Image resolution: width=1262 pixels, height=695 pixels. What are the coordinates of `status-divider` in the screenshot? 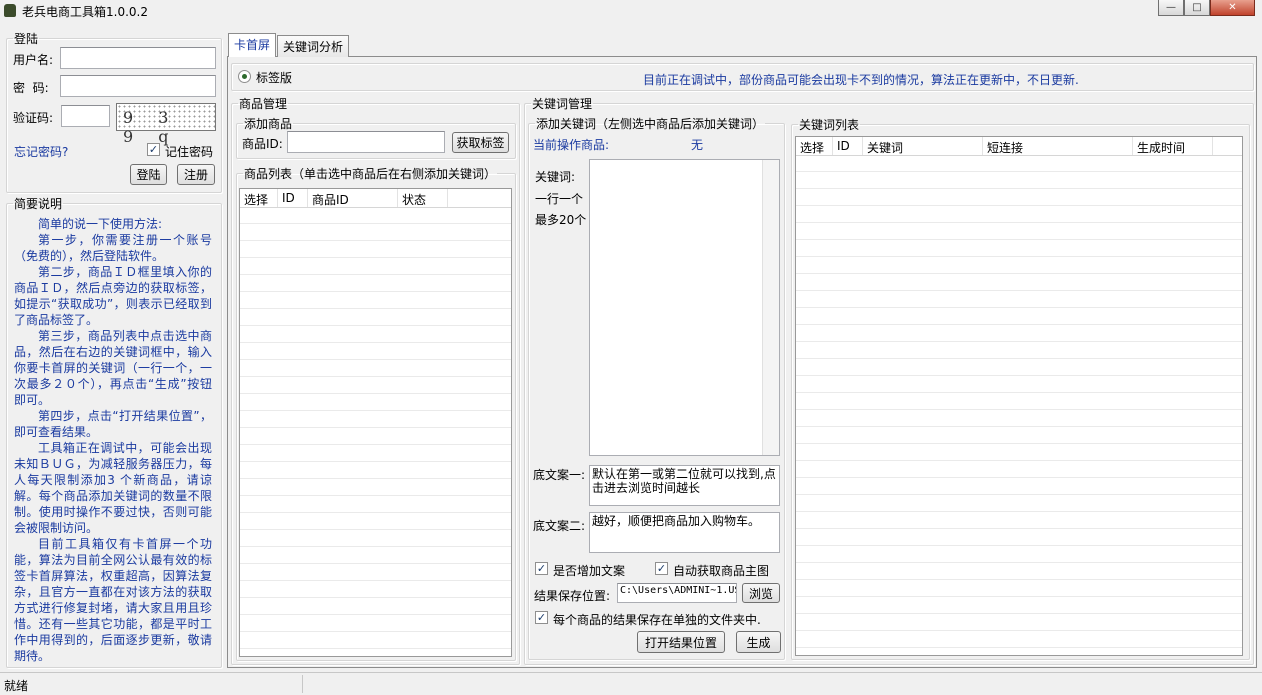 It's located at (302, 684).